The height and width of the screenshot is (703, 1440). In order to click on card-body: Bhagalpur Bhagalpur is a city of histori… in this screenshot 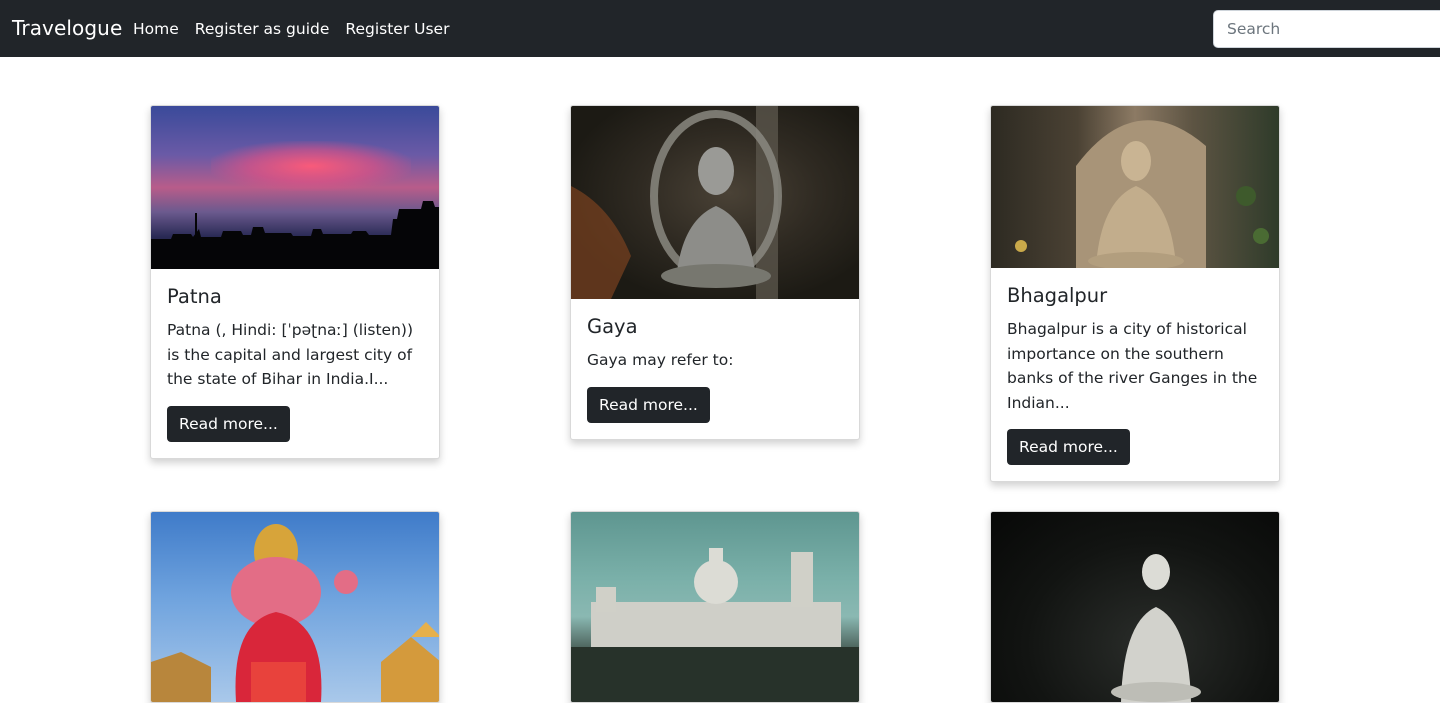, I will do `click(1135, 374)`.